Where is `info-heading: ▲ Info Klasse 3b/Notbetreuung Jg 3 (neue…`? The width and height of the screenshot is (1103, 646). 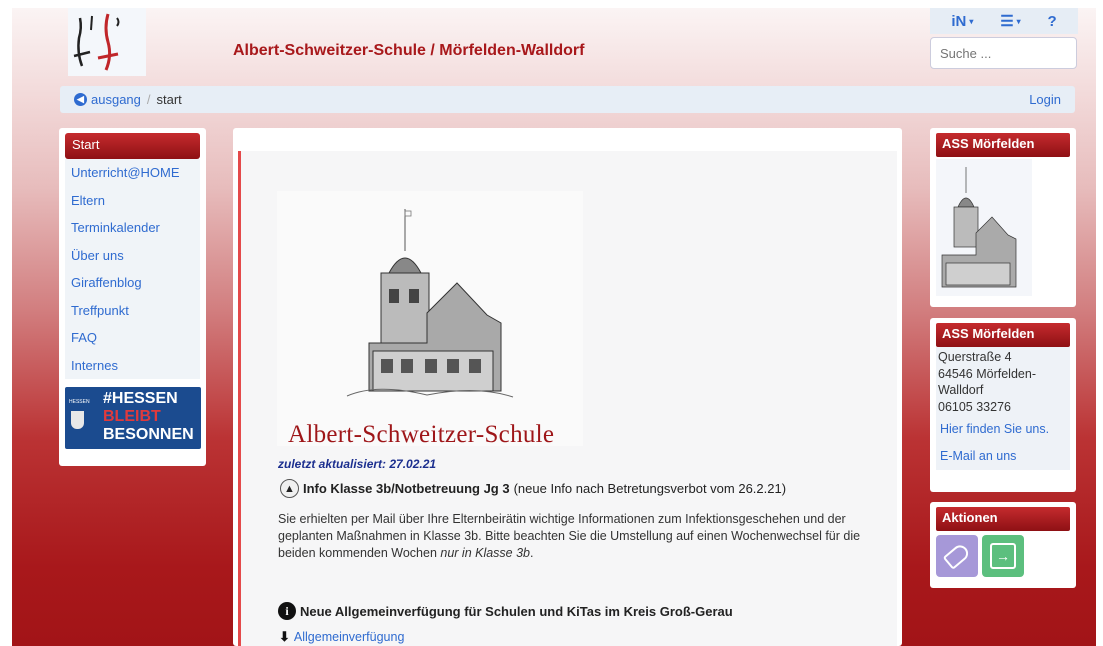 info-heading: ▲ Info Klasse 3b/Notbetreuung Jg 3 (neue… is located at coordinates (533, 488).